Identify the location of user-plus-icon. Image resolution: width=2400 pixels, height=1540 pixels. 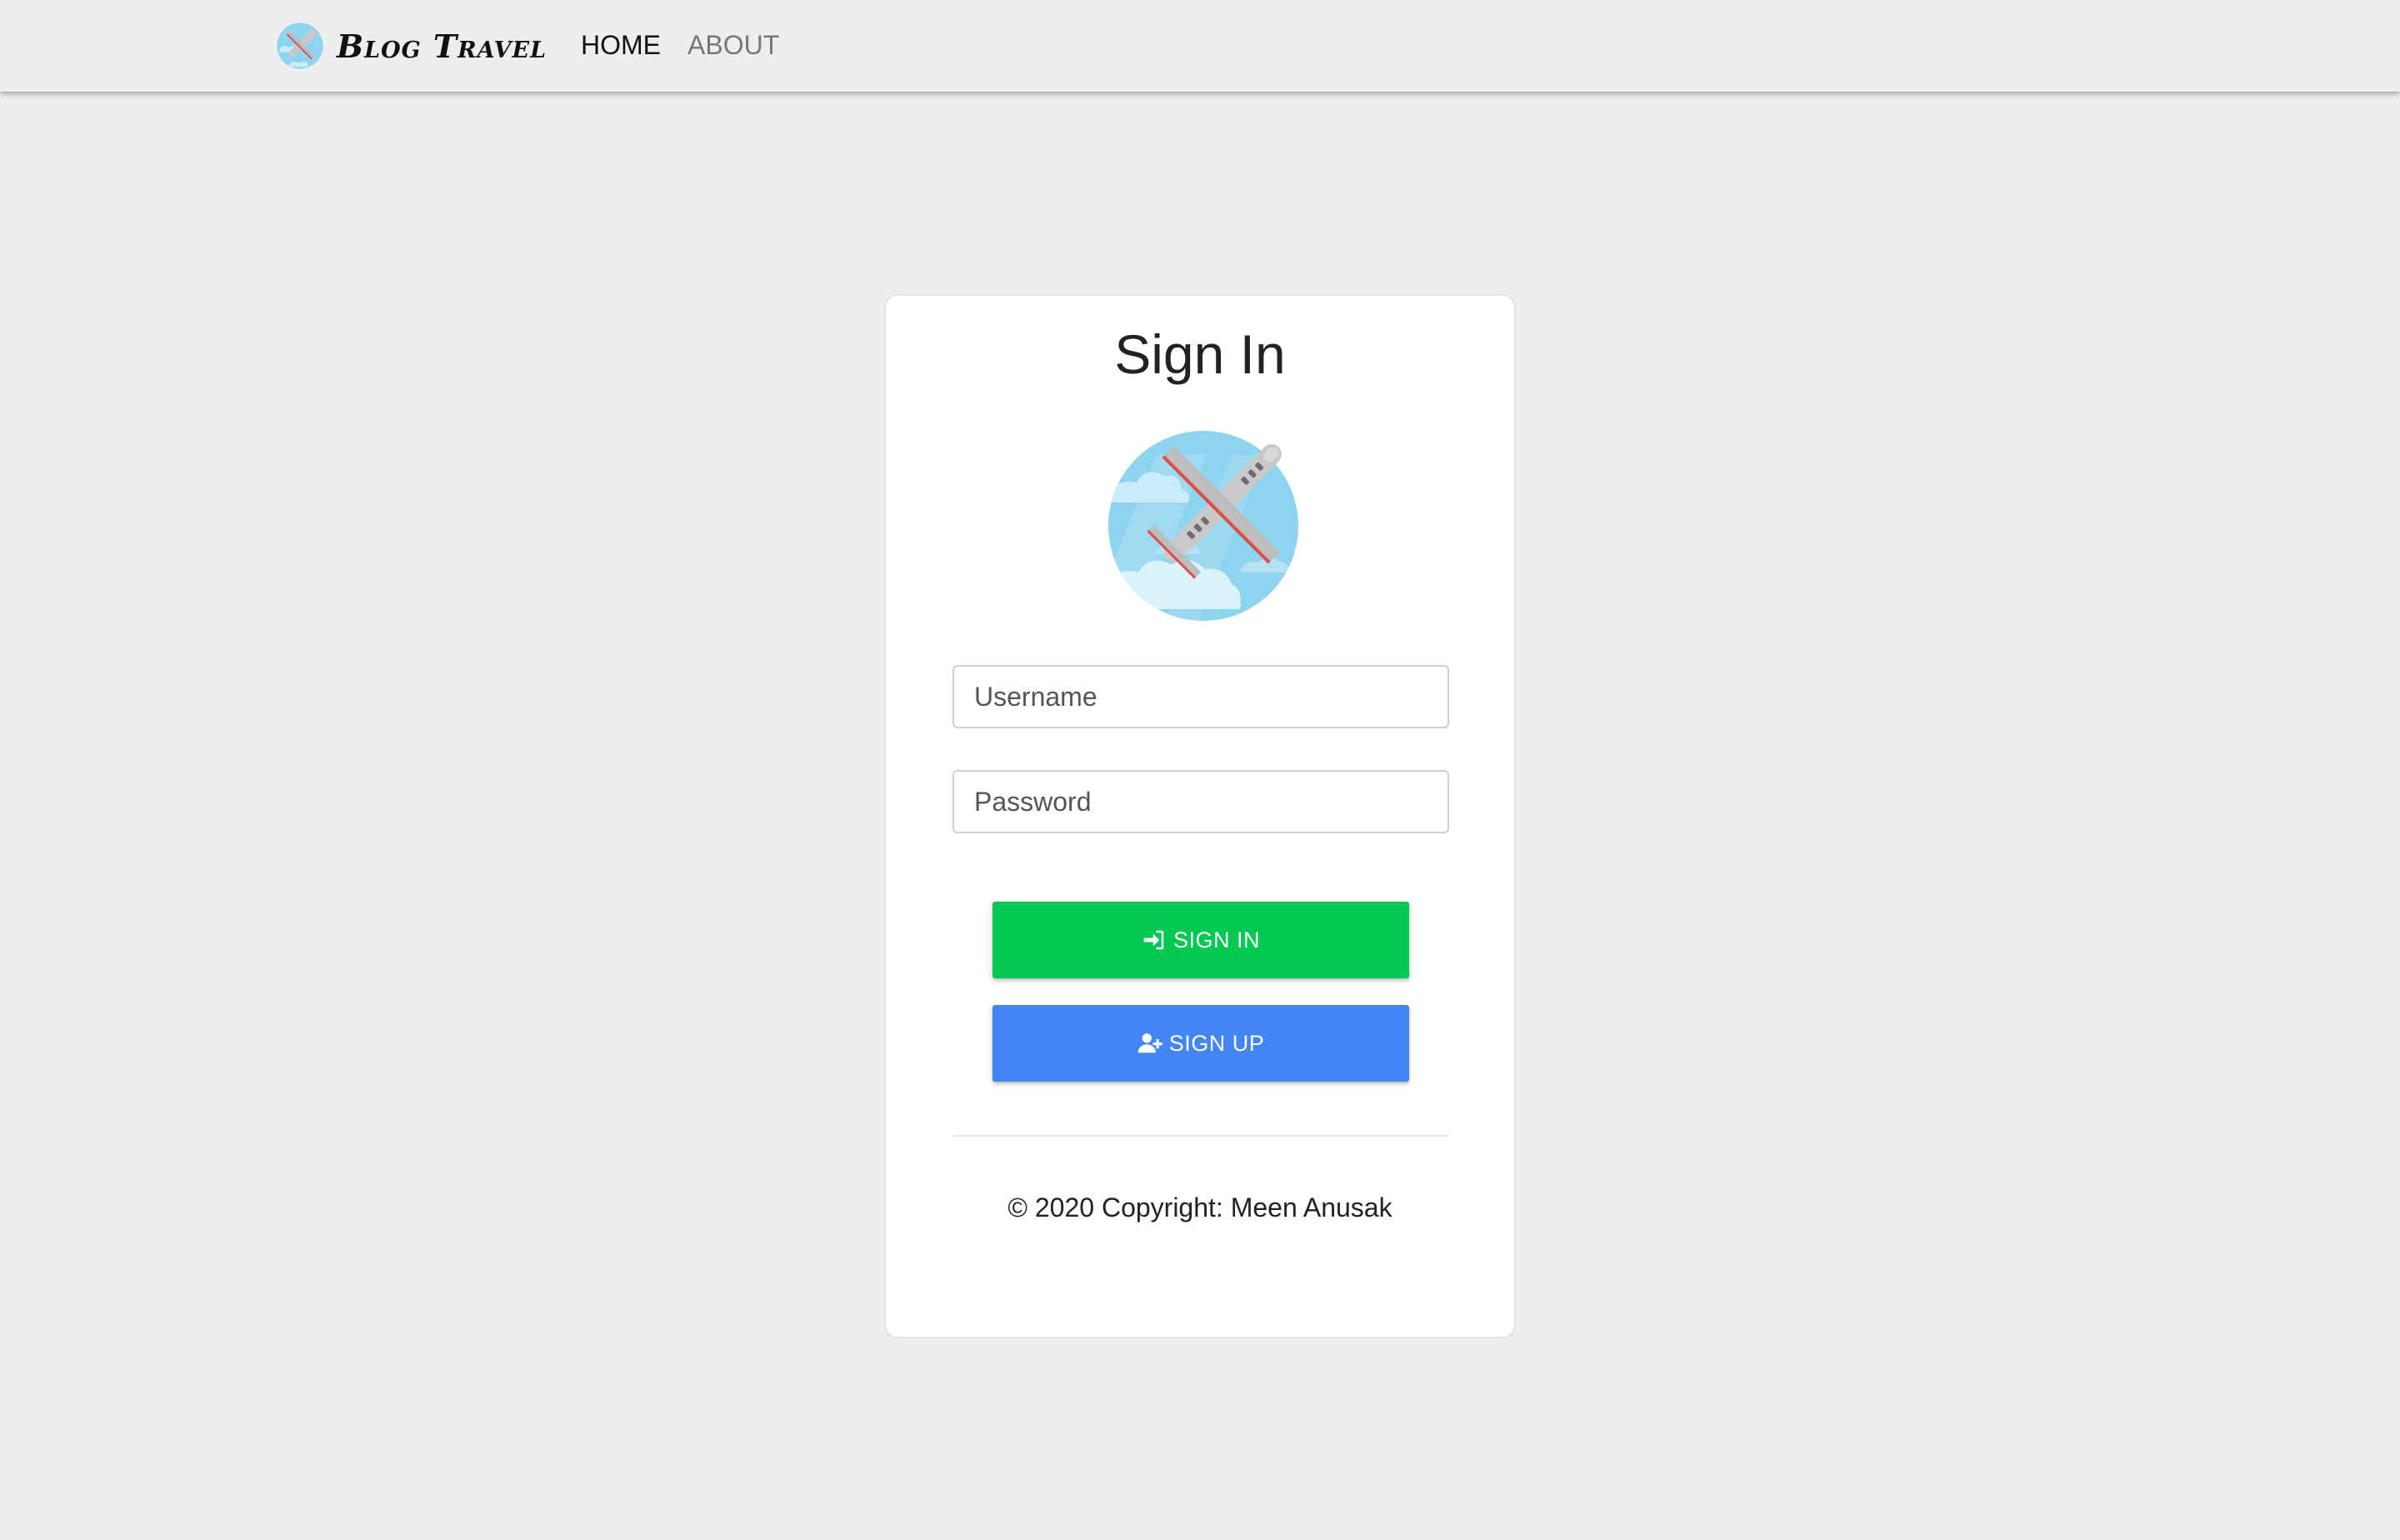
(1150, 1043).